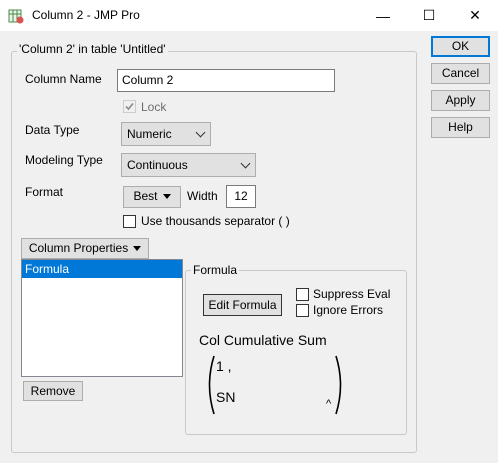 The image size is (498, 463). I want to click on maximize-button: ☐, so click(429, 15).